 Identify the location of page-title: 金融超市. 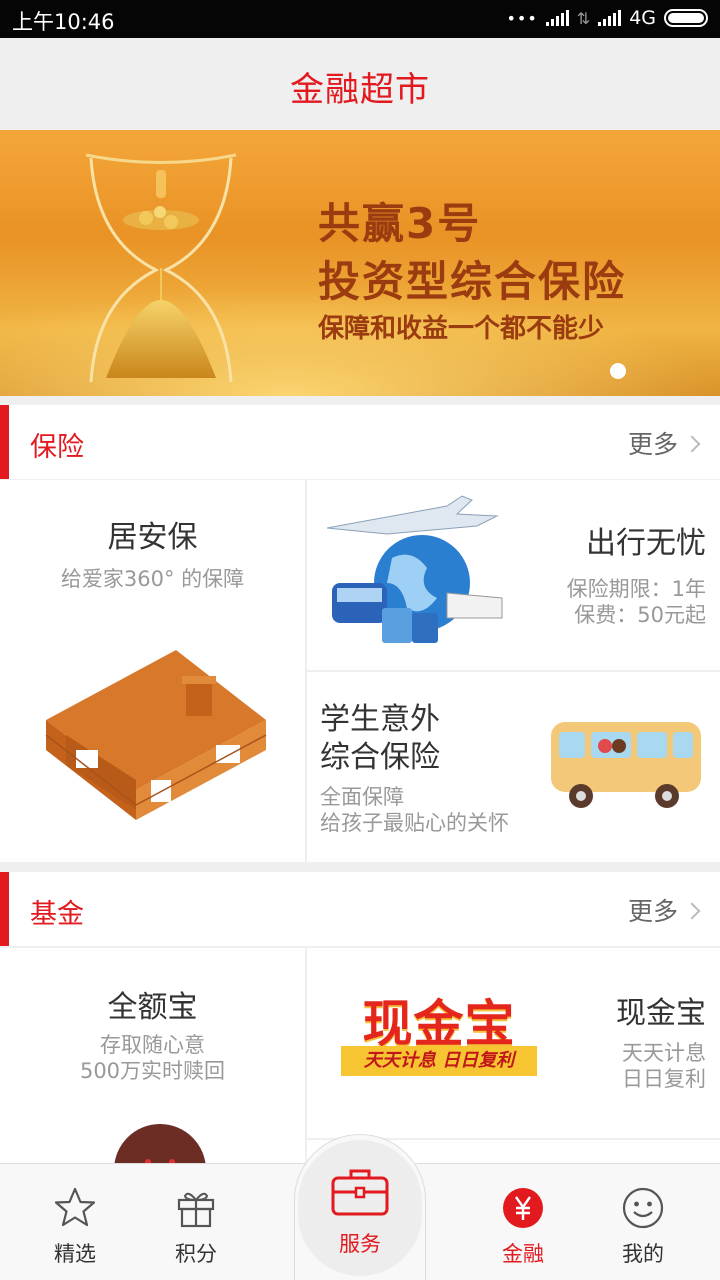
(360, 90).